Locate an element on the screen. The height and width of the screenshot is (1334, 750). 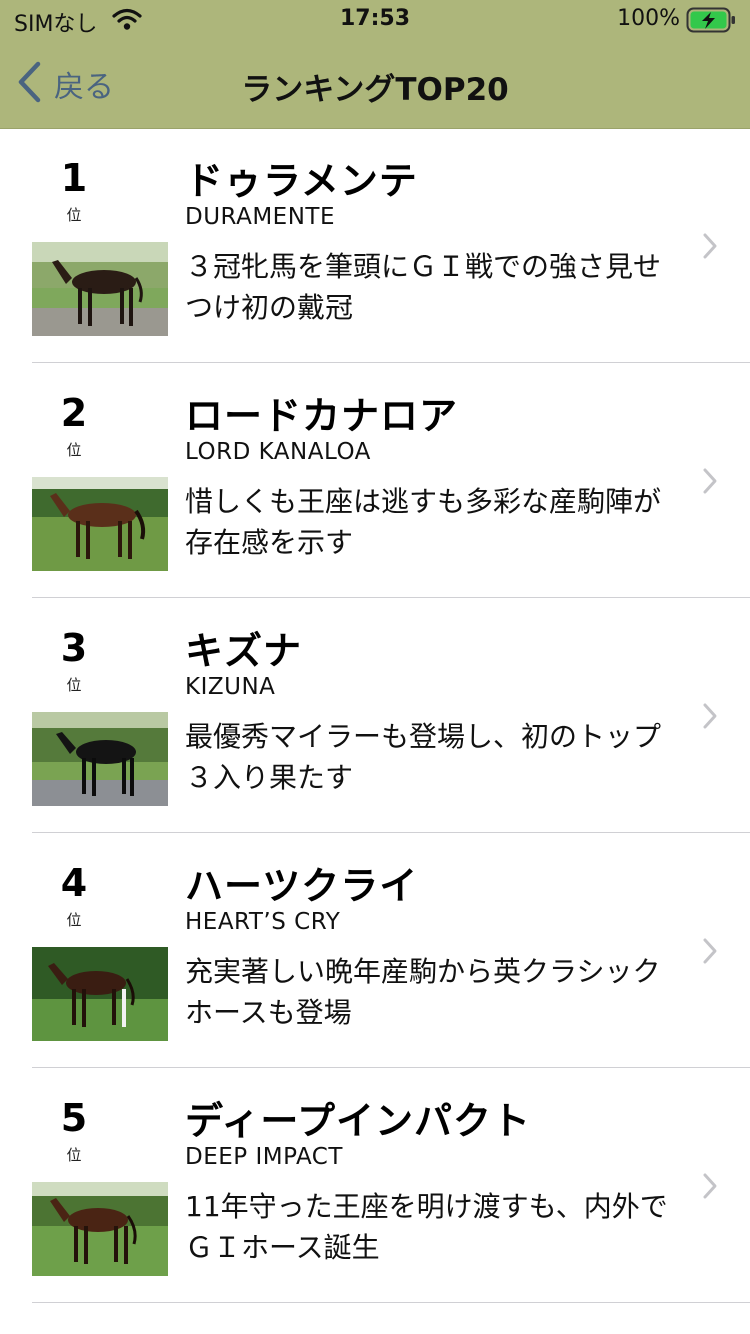
rank-number: 2 is located at coordinates (74, 413).